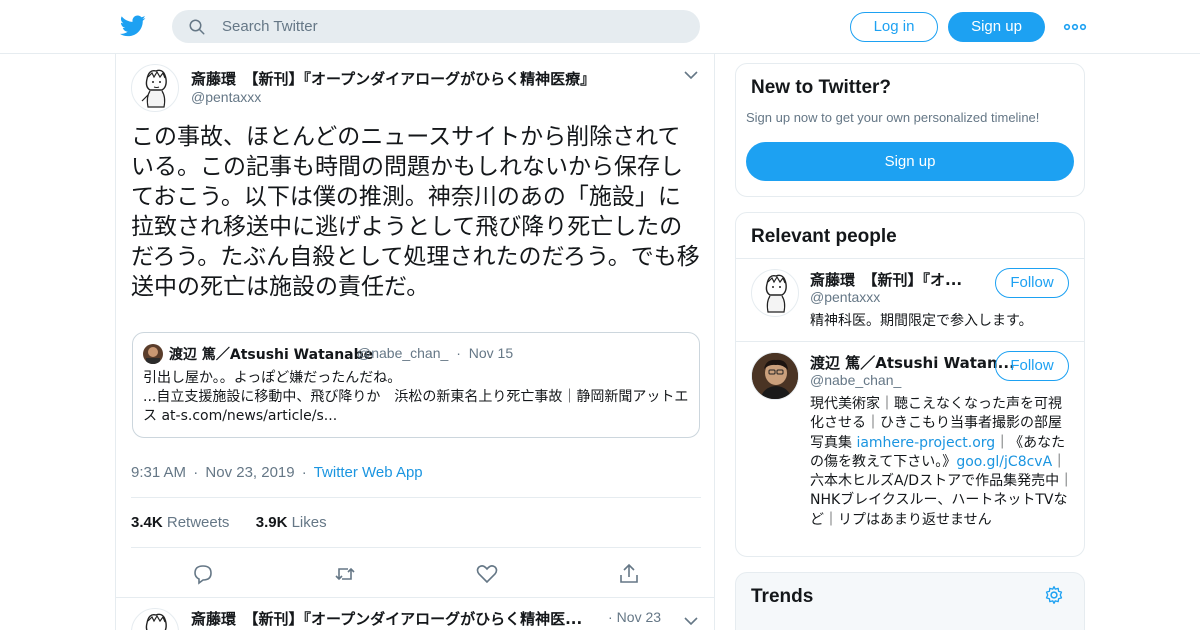 Image resolution: width=1200 pixels, height=630 pixels. I want to click on tweet-stats: 3.4K Retweets 3.9K Likes, so click(229, 522).